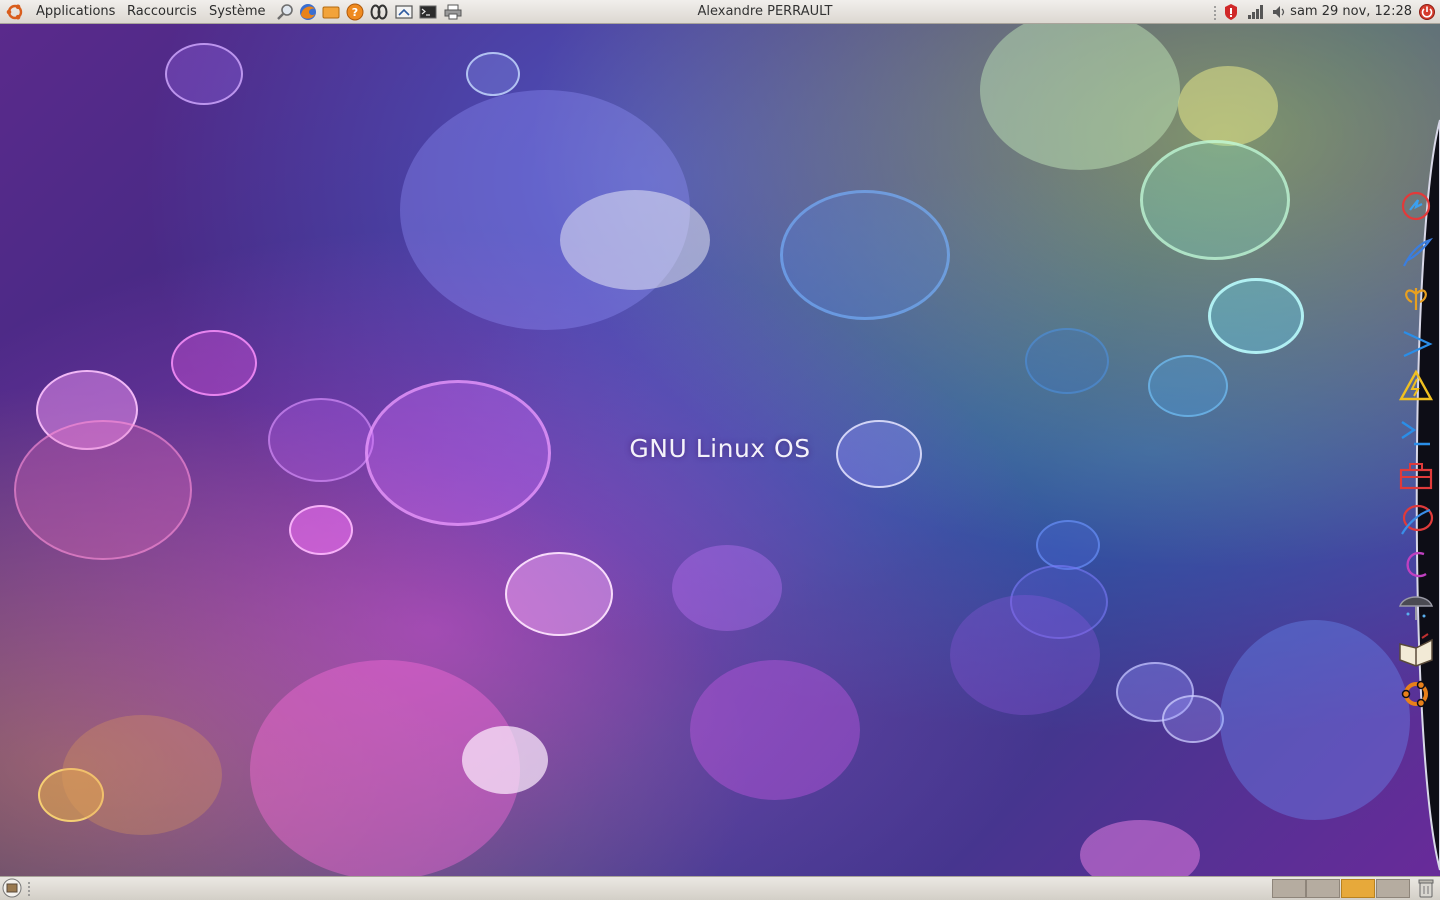 The width and height of the screenshot is (1440, 900). I want to click on menu-systeme: Système, so click(237, 12).